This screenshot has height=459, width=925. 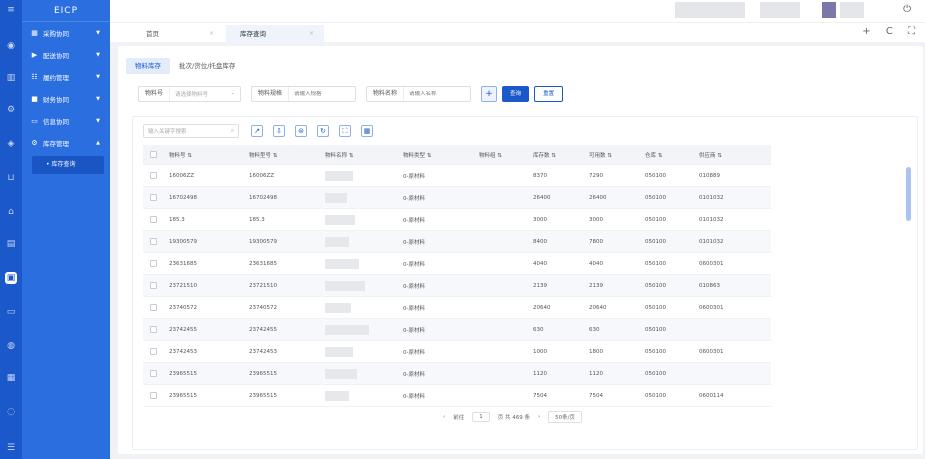 I want to click on gear-icon: ⚙, so click(x=11, y=110).